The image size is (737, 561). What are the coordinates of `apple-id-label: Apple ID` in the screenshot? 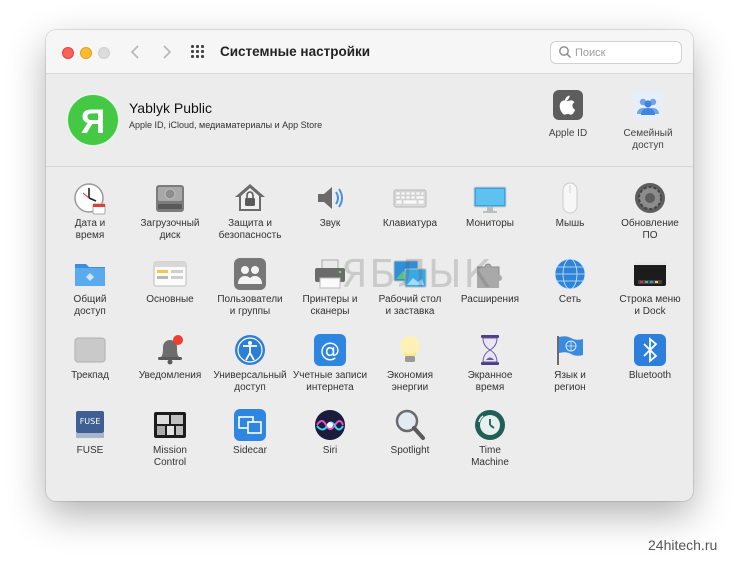 It's located at (568, 133).